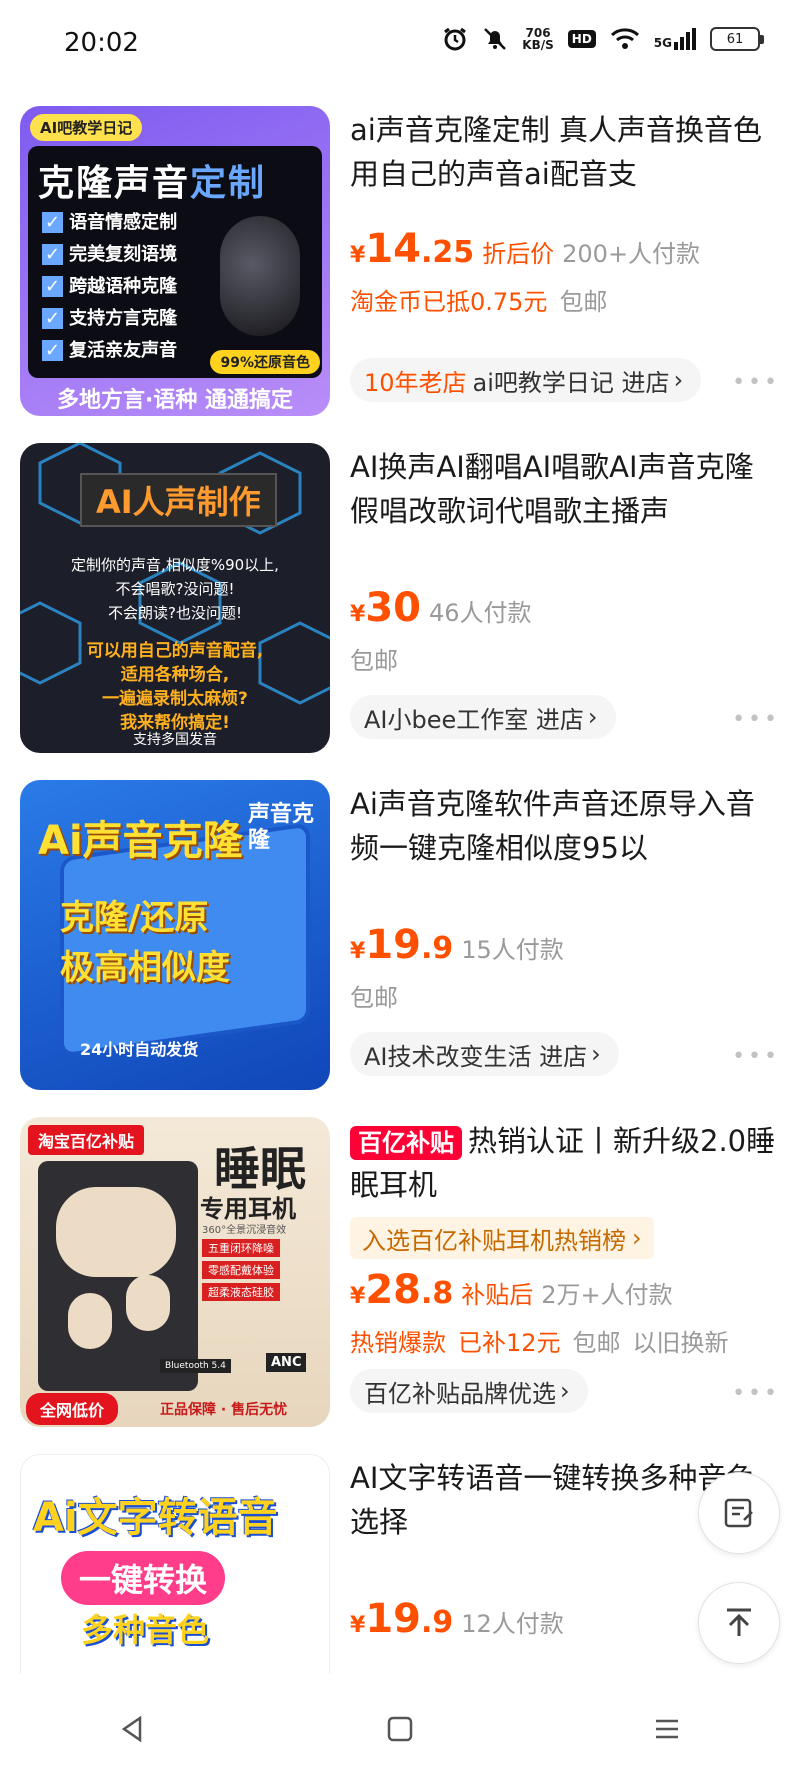 The width and height of the screenshot is (800, 1777). What do you see at coordinates (406, 1143) in the screenshot?
I see `subsidy-badge: 百亿补贴` at bounding box center [406, 1143].